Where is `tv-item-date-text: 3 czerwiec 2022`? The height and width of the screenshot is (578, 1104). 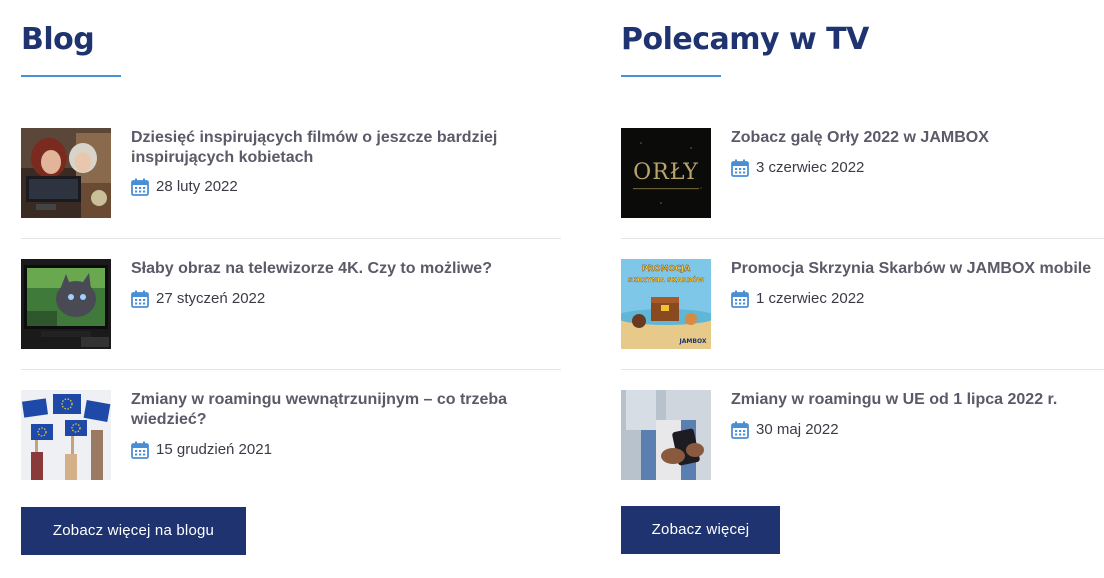
tv-item-date-text: 3 czerwiec 2022 is located at coordinates (810, 167).